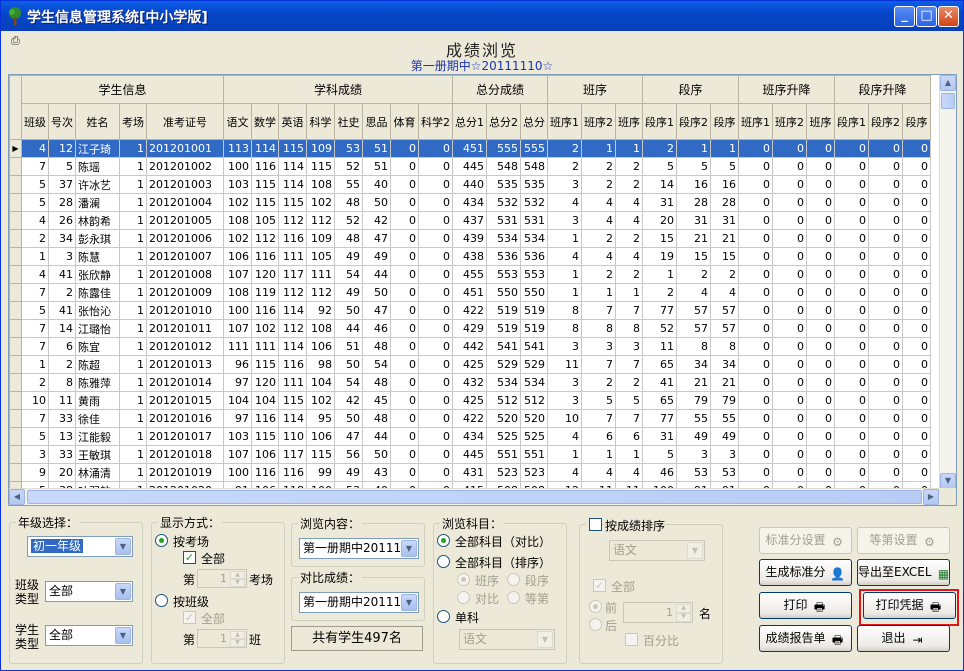 This screenshot has height=671, width=964. I want to click on minimize-button: _, so click(904, 16).